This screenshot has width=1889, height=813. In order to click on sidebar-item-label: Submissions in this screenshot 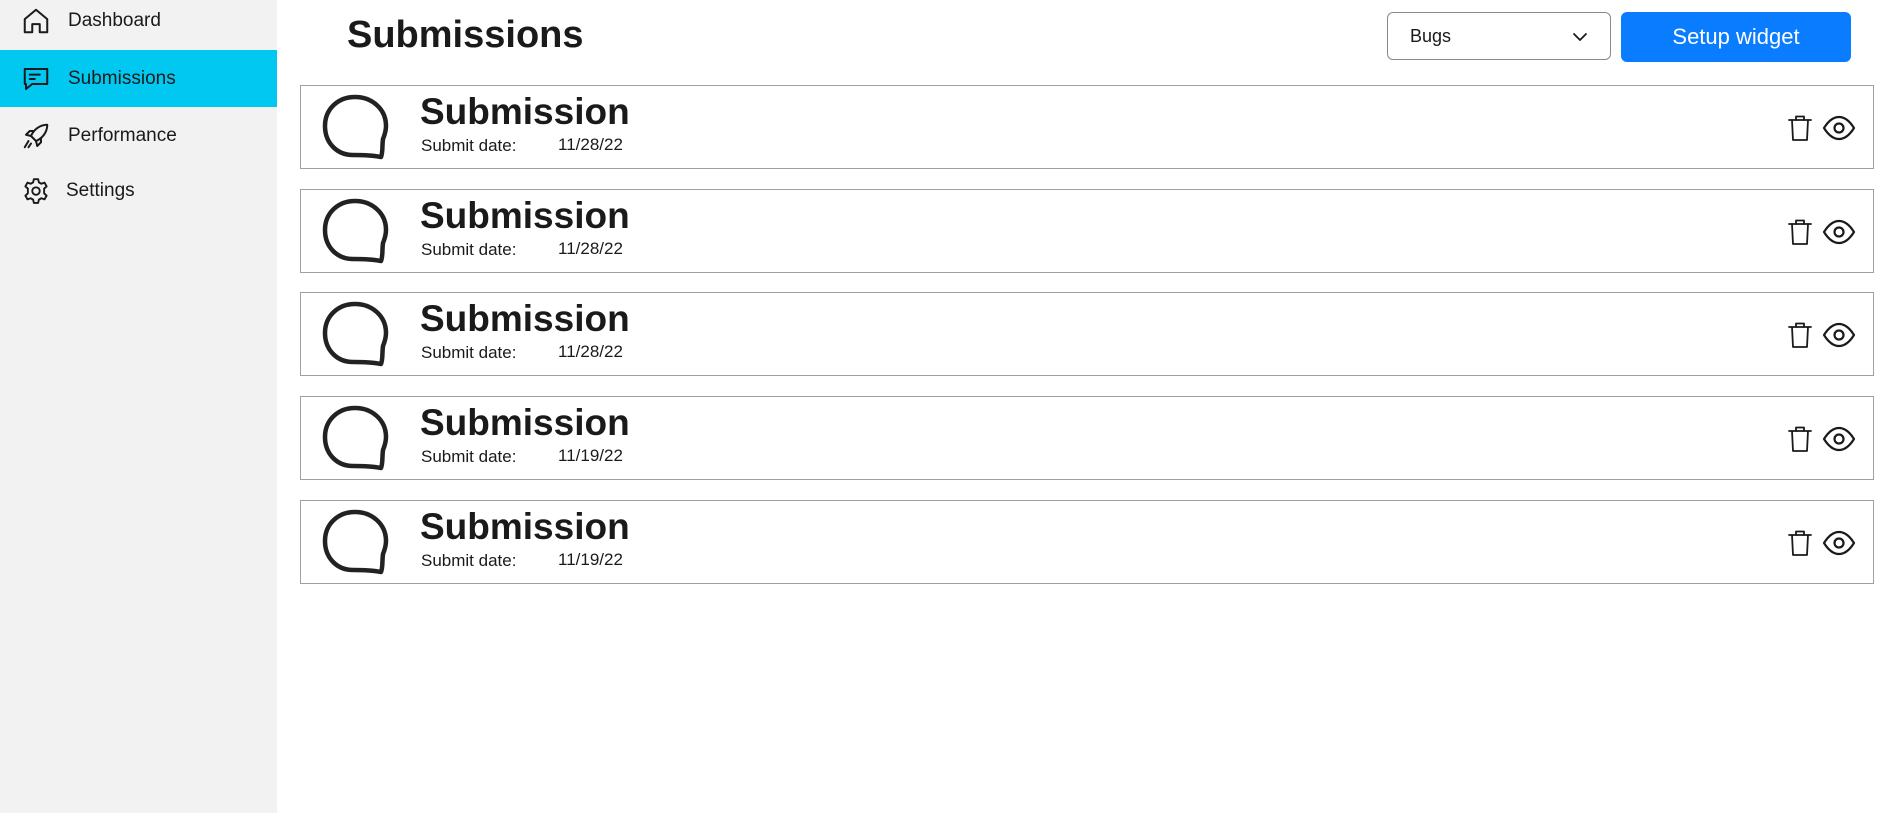, I will do `click(122, 78)`.